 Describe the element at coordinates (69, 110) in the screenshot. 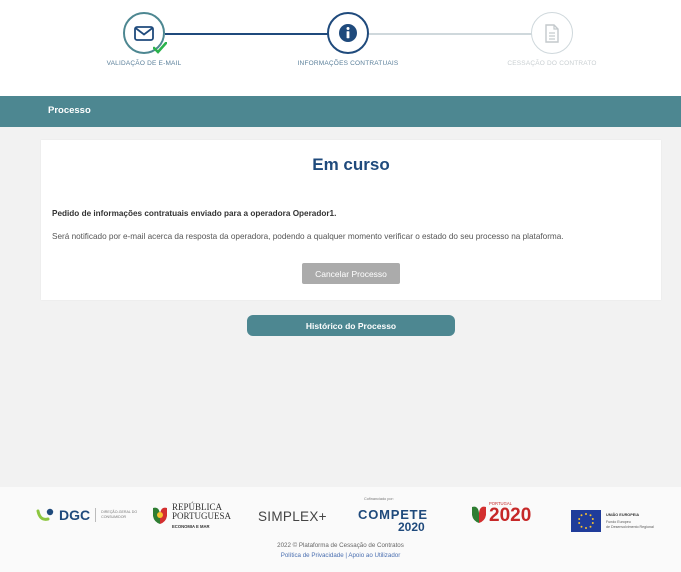

I see `banner-title: Processo` at that location.